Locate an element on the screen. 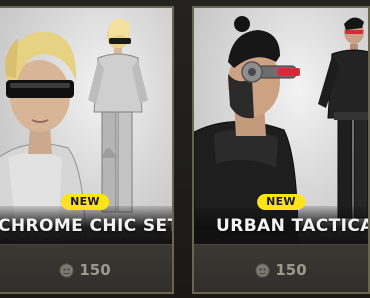  item-name: URBAN TACTICAL S is located at coordinates (292, 226).